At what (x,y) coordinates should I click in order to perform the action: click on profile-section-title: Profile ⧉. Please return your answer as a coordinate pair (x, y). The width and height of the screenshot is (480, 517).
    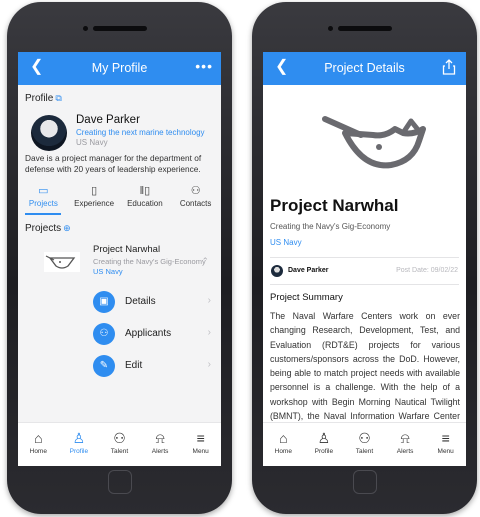
    Looking at the image, I should click on (43, 98).